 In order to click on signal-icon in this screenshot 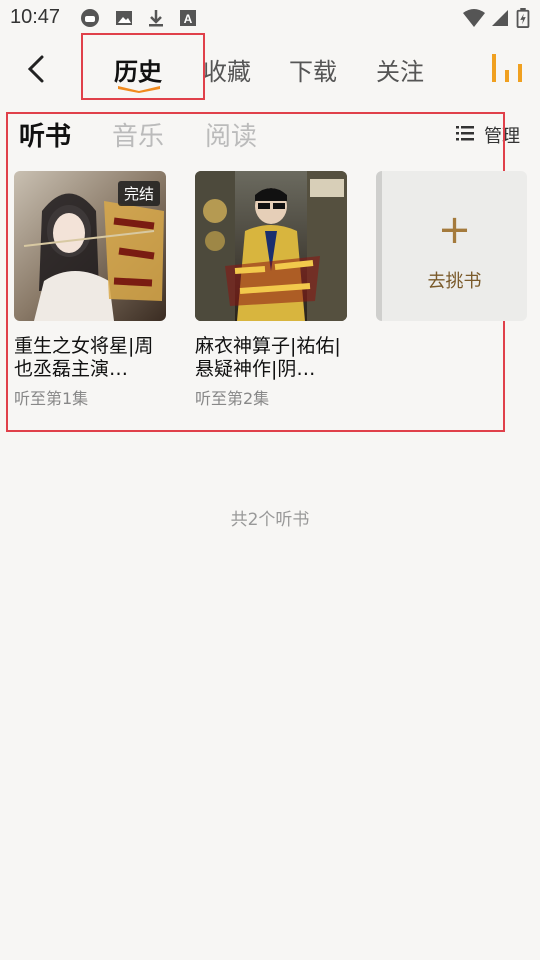, I will do `click(500, 18)`.